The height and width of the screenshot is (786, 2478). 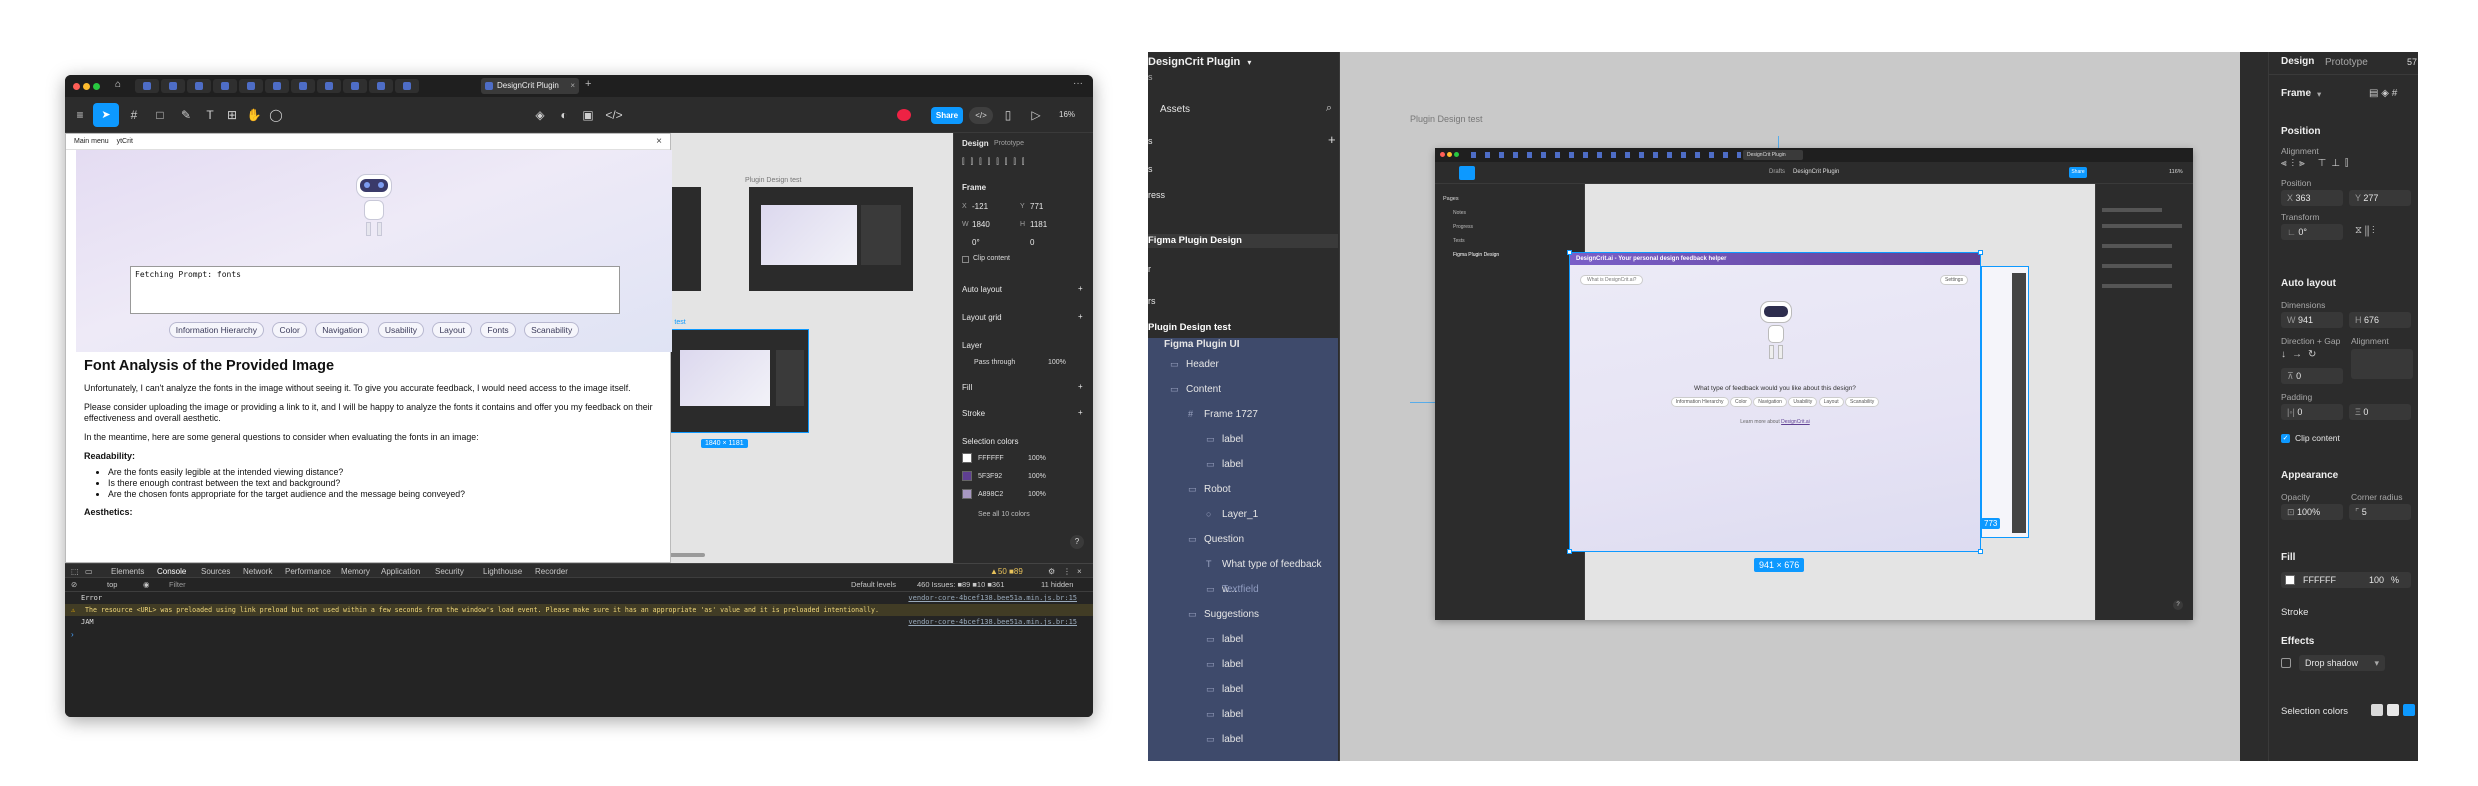 I want to click on chip-color: Color, so click(x=289, y=330).